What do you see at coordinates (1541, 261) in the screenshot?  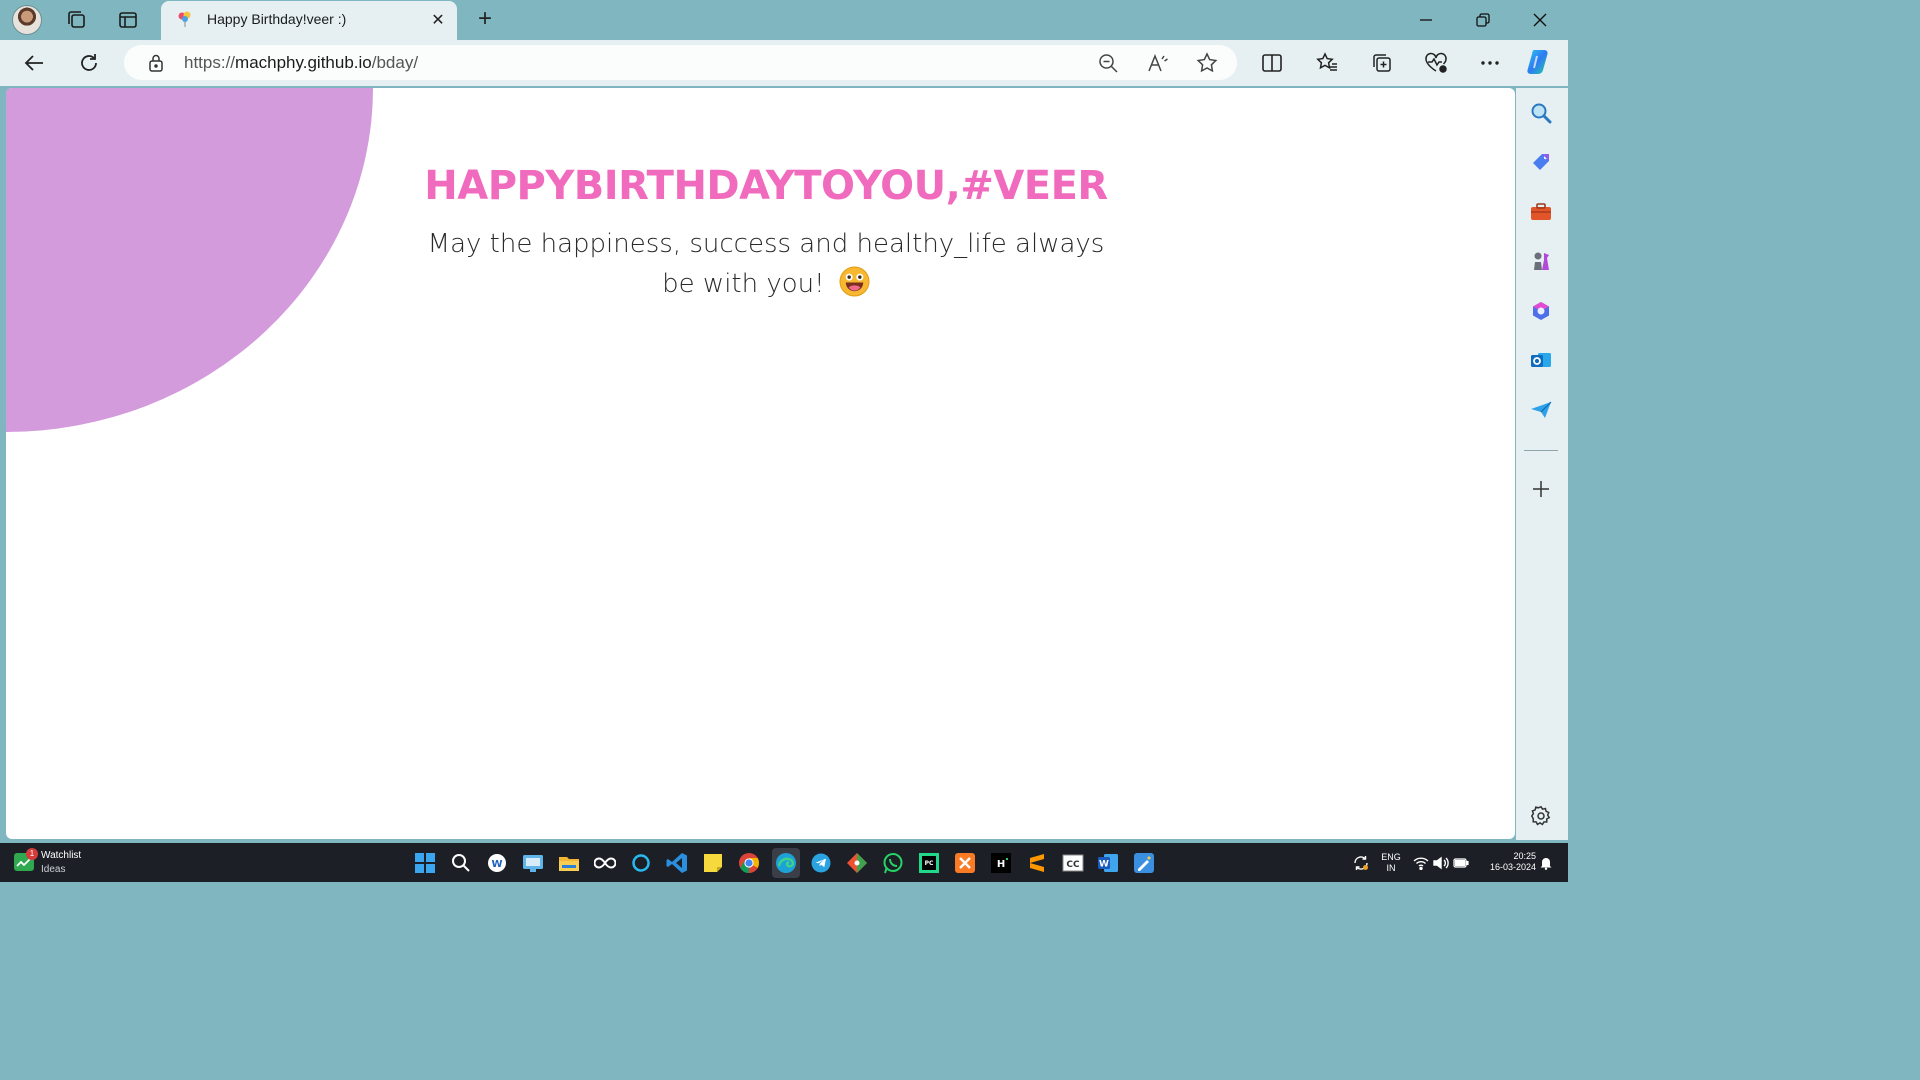 I see `games-chess-icon` at bounding box center [1541, 261].